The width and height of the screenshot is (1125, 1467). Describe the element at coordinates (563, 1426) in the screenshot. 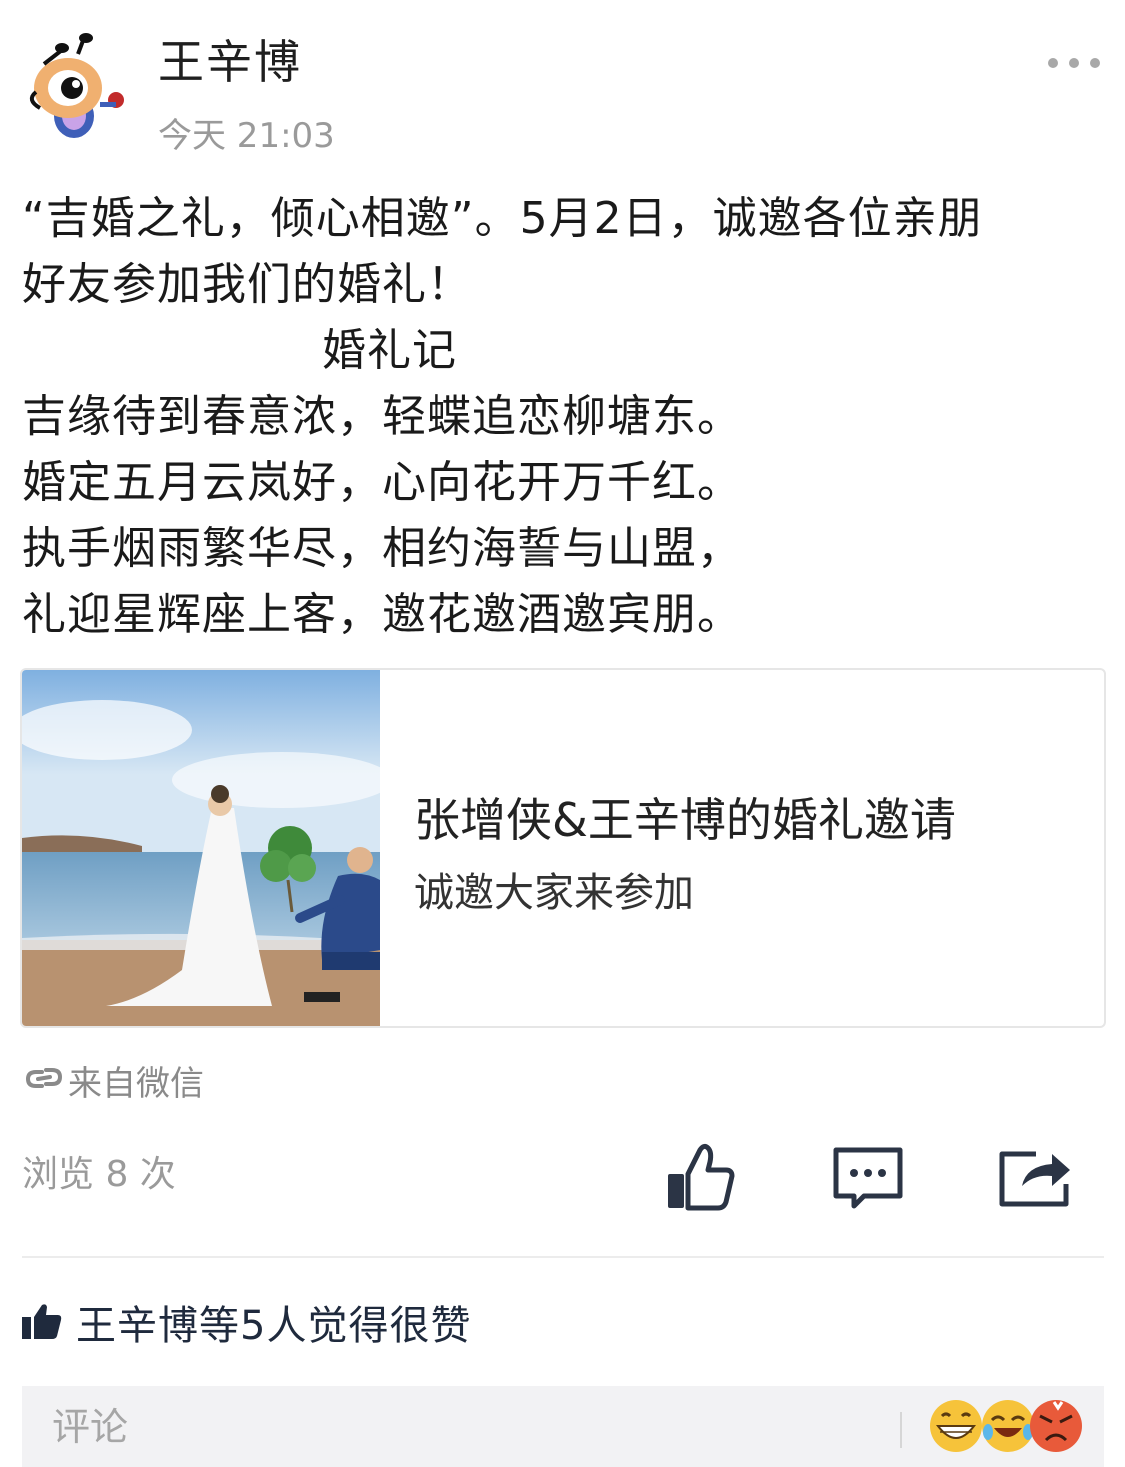

I see `comment-bar: 评论` at that location.